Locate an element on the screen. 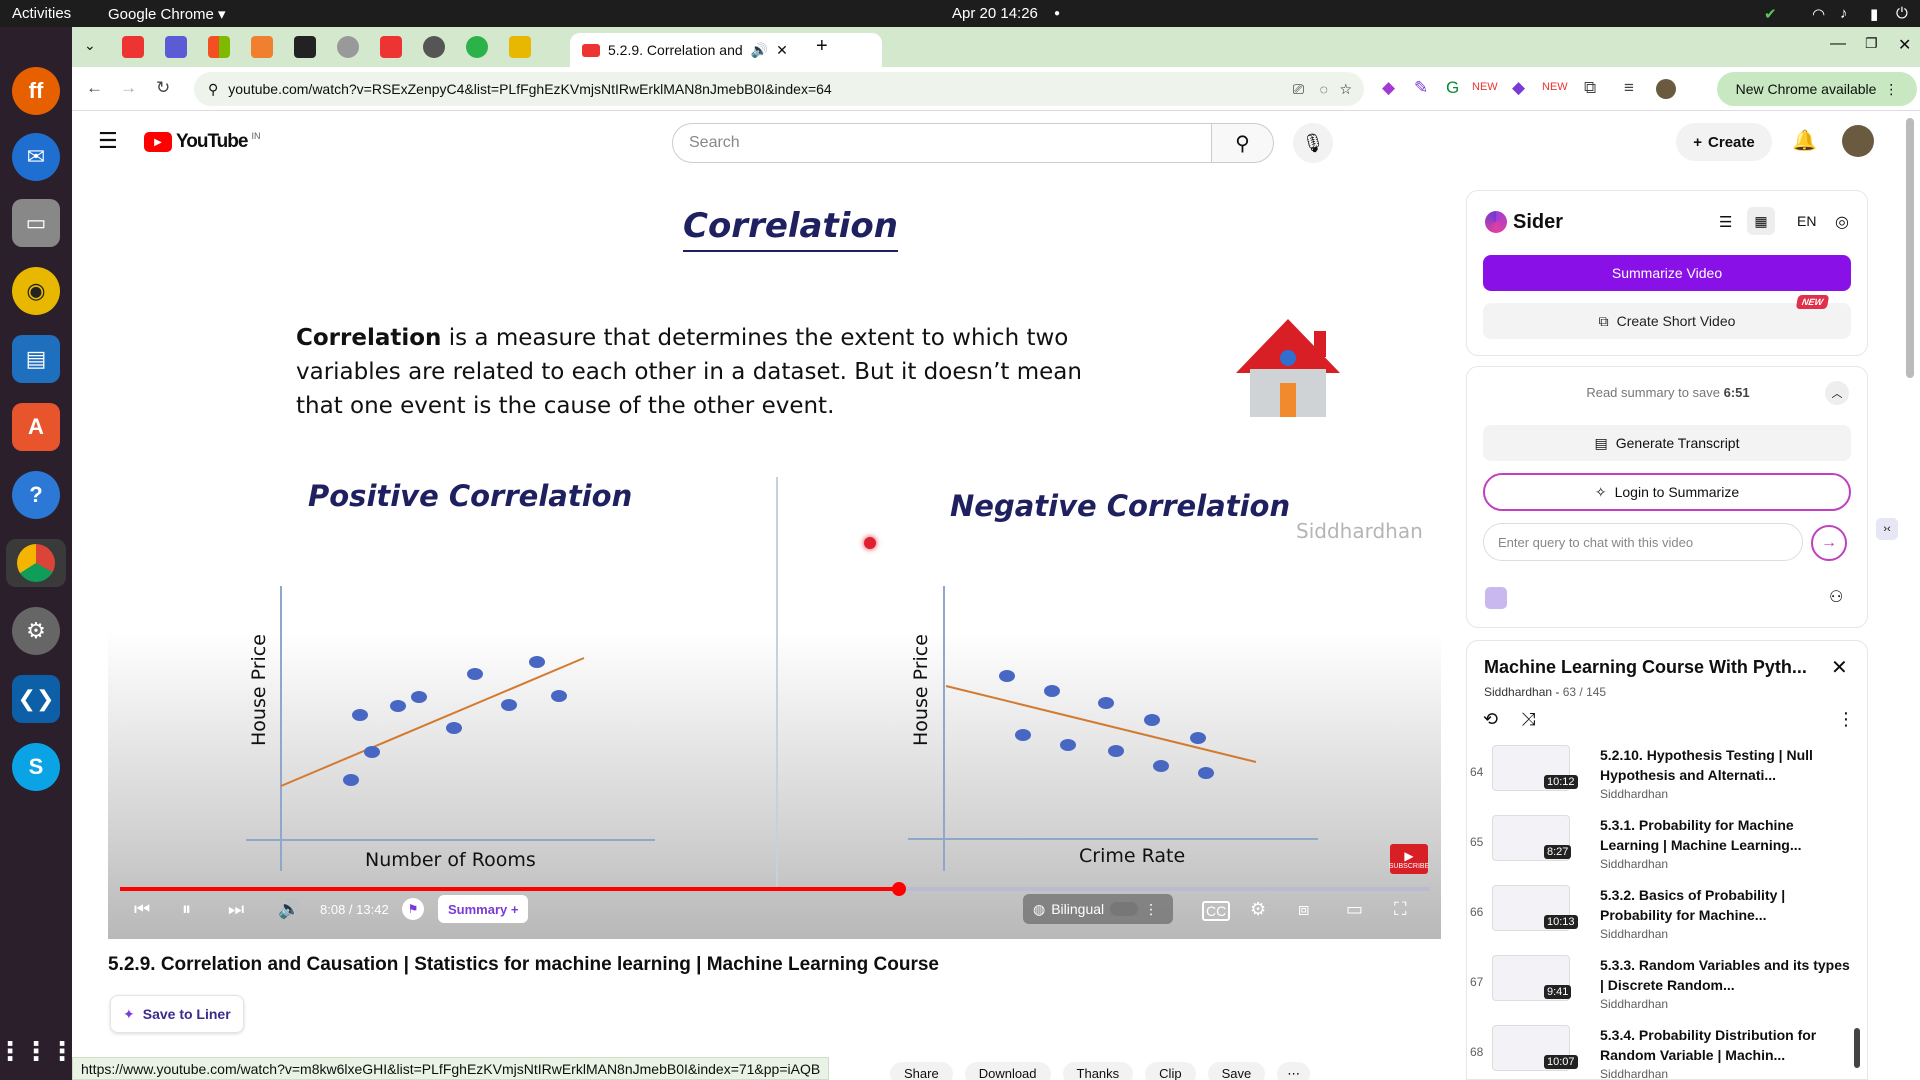  pinned-tab-youtube is located at coordinates (133, 47).